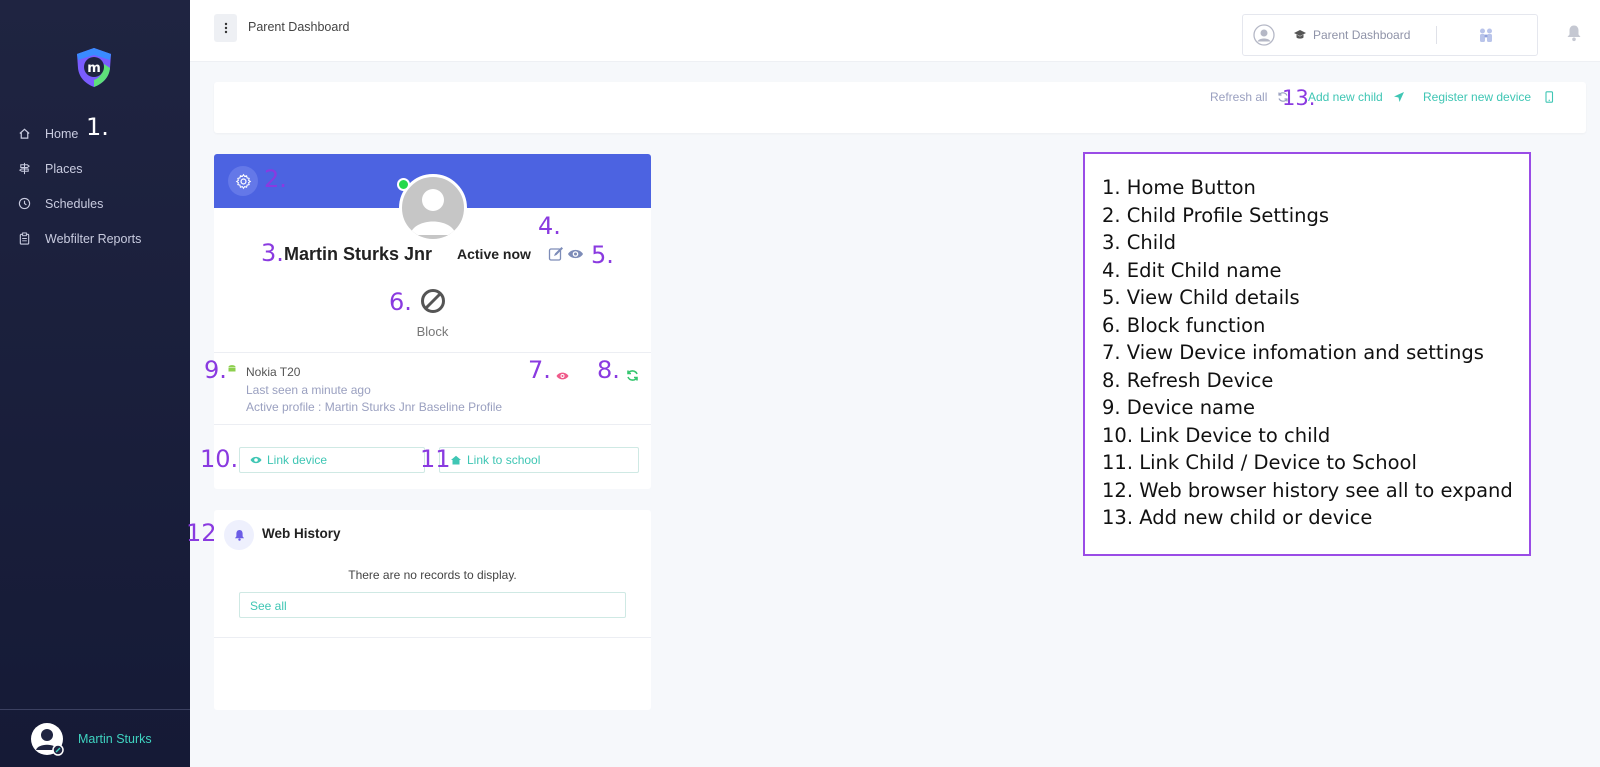 This screenshot has height=767, width=1600. I want to click on add-new-child-button: Add new child, so click(1356, 97).